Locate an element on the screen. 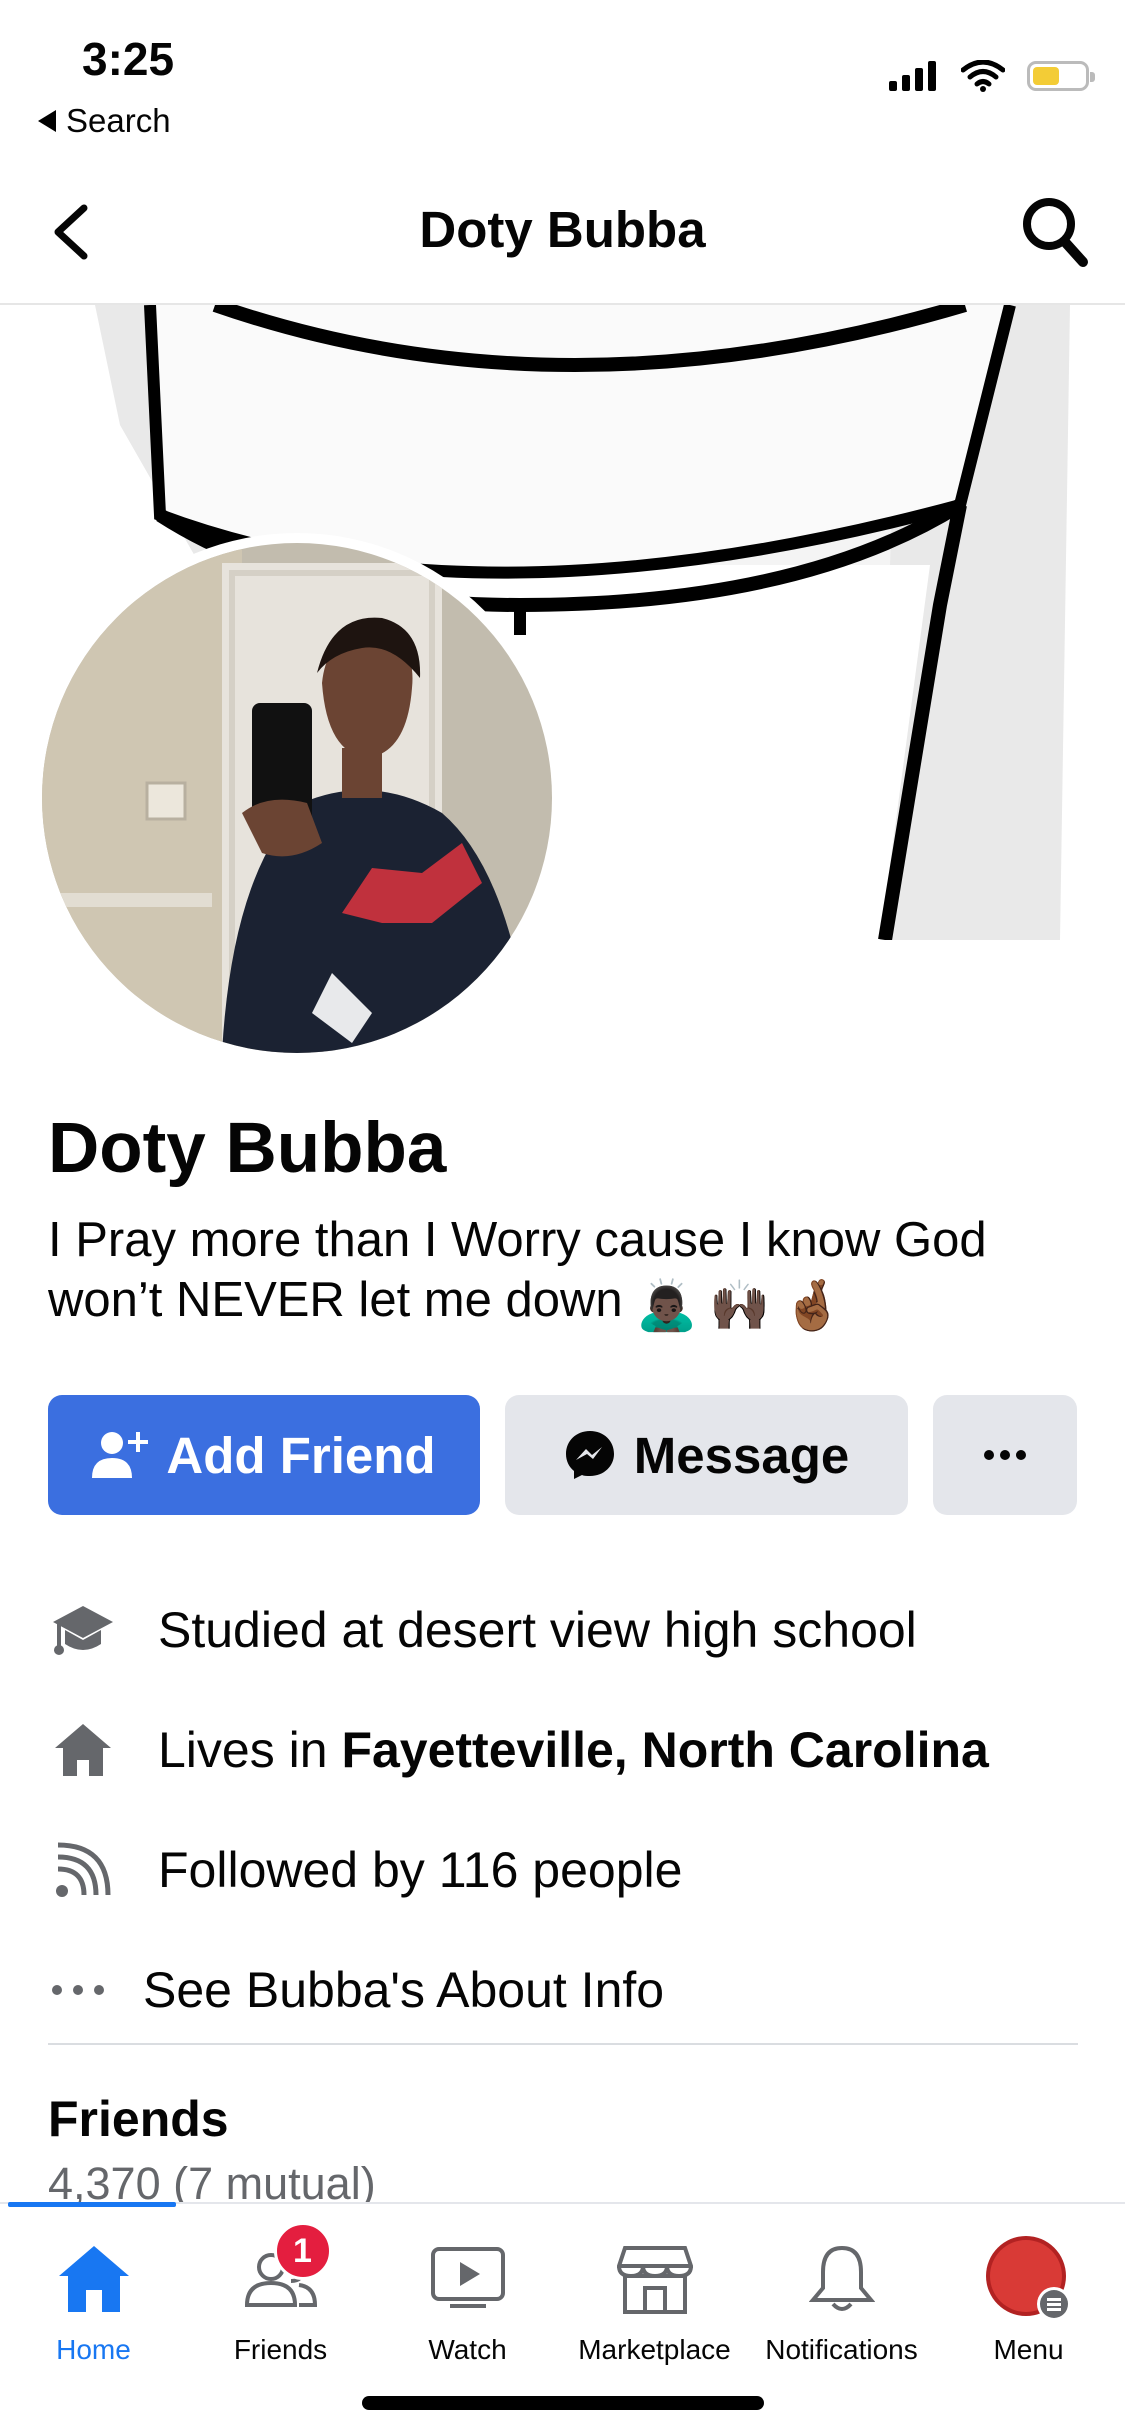  more-options-button is located at coordinates (1005, 1455).